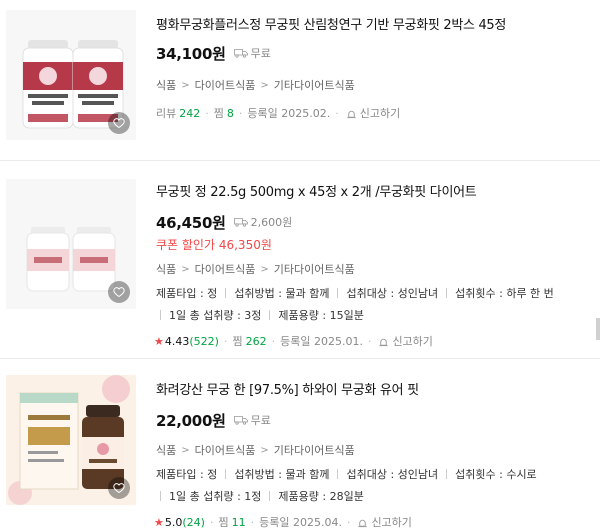  I want to click on product-title: 평화무궁화플러스정 무궁핏 산림청연구 기반 무궁화핏 2박스 45정, so click(373, 23).